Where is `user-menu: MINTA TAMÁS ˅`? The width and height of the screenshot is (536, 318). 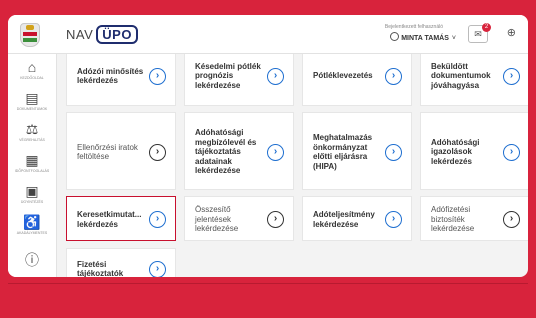 user-menu: MINTA TAMÁS ˅ is located at coordinates (423, 37).